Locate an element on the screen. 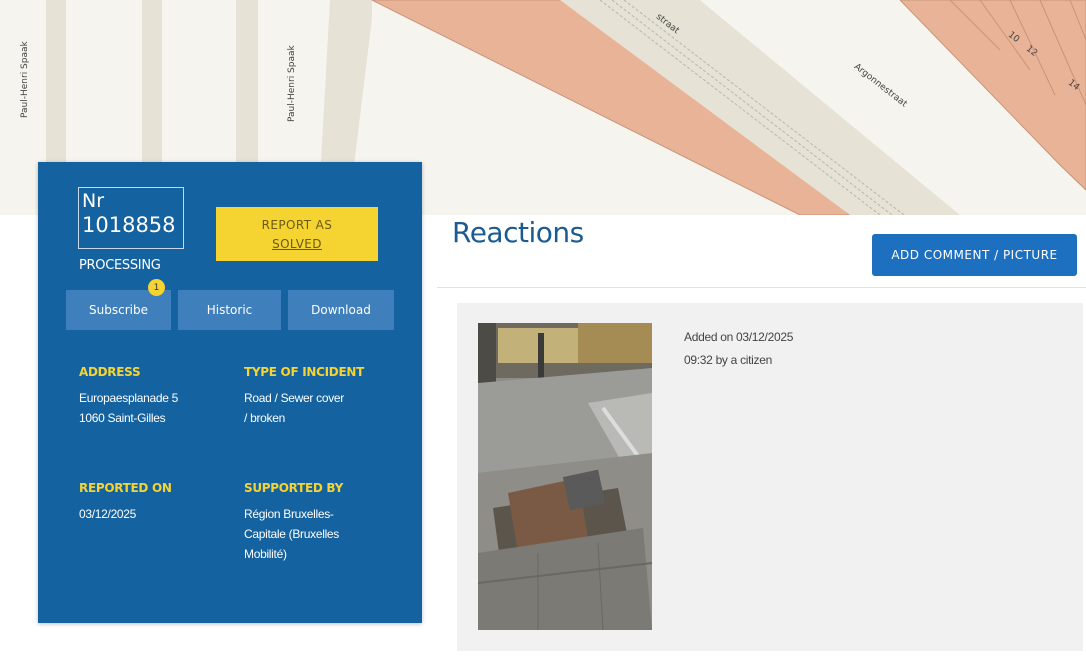 Image resolution: width=1086 pixels, height=666 pixels. download-button: Download is located at coordinates (341, 310).